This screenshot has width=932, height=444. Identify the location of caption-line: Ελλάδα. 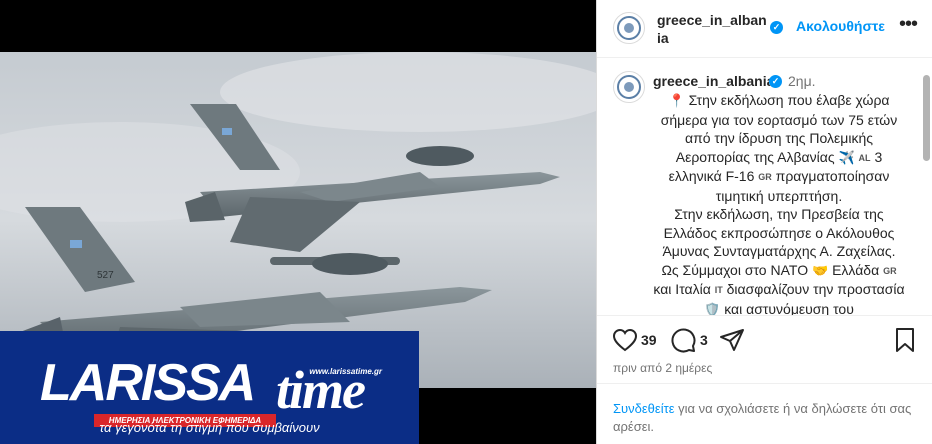
(856, 269).